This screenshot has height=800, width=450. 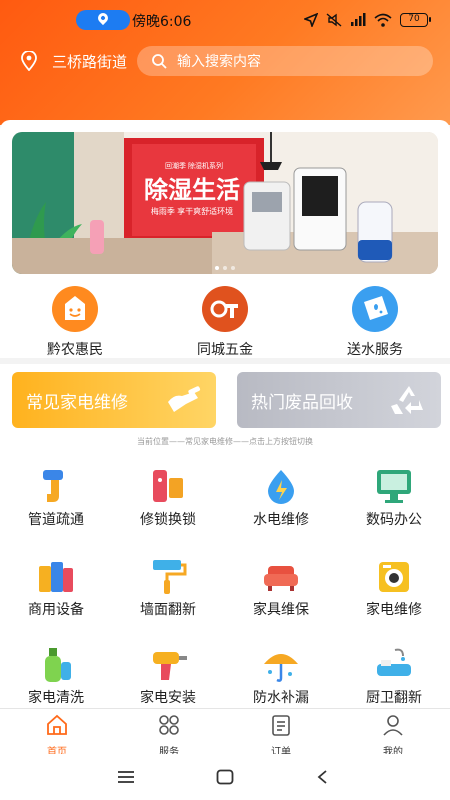 I want to click on recycling-card: 热门废品回收, so click(x=339, y=400).